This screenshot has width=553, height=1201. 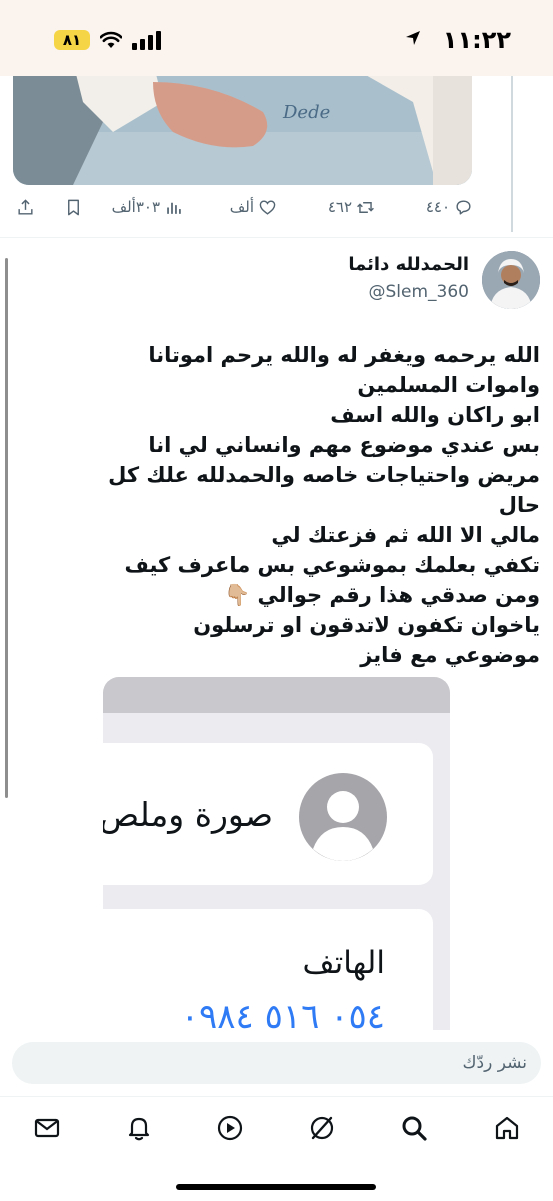 I want to click on reply-bar: نشر ردّك, so click(x=276, y=1061).